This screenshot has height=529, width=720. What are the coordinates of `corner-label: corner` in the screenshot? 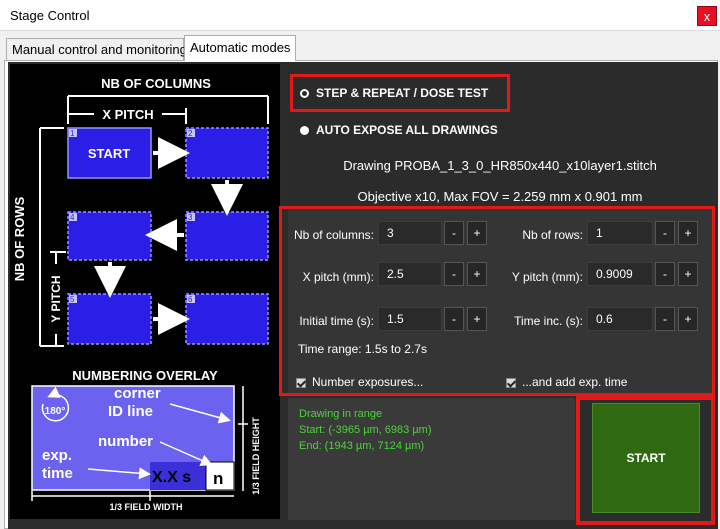 It's located at (137, 393).